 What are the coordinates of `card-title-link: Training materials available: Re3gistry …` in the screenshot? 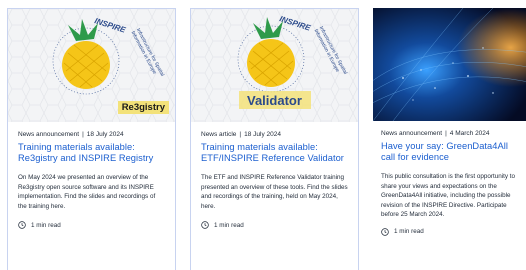 It's located at (91, 153).